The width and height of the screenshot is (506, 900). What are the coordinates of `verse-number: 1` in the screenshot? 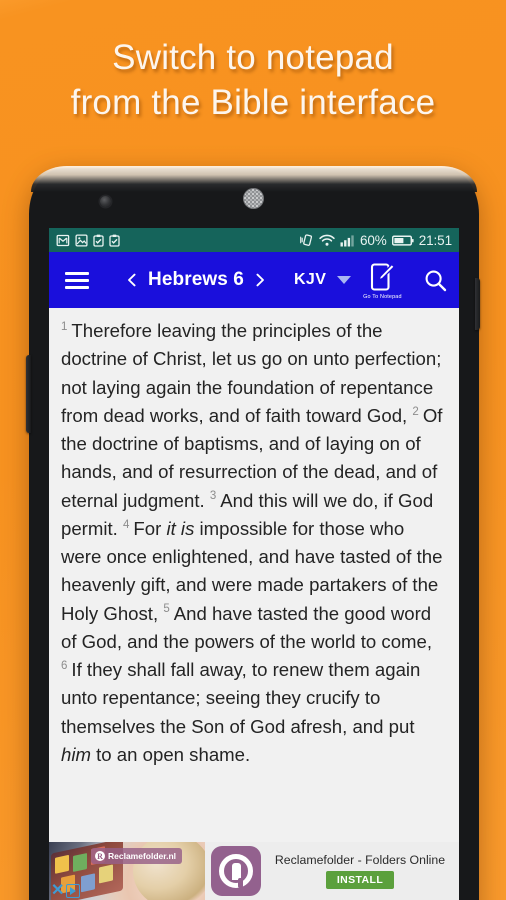 It's located at (64, 326).